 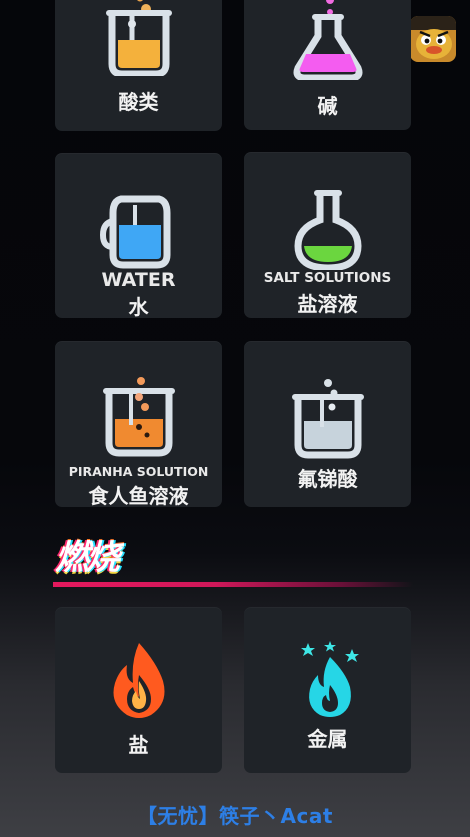 I want to click on water-en-label: WATER, so click(x=138, y=280).